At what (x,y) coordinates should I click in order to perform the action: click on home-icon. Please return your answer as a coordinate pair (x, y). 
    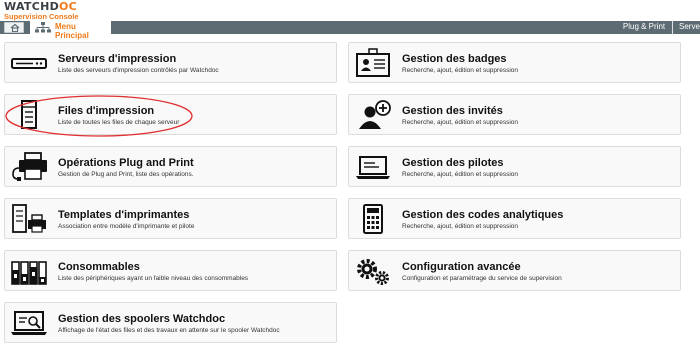
    Looking at the image, I should click on (15, 28).